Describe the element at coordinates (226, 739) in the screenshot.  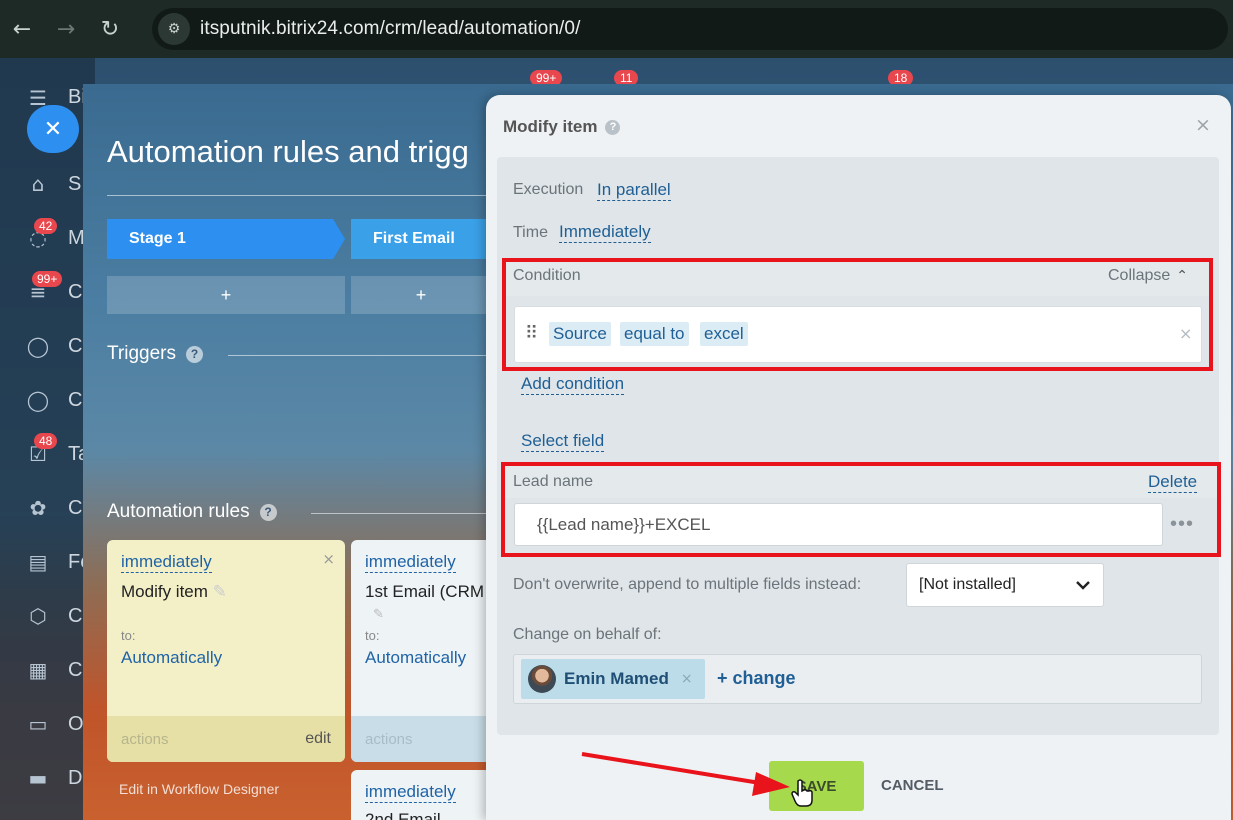
I see `rule-footer: actions edit` at that location.